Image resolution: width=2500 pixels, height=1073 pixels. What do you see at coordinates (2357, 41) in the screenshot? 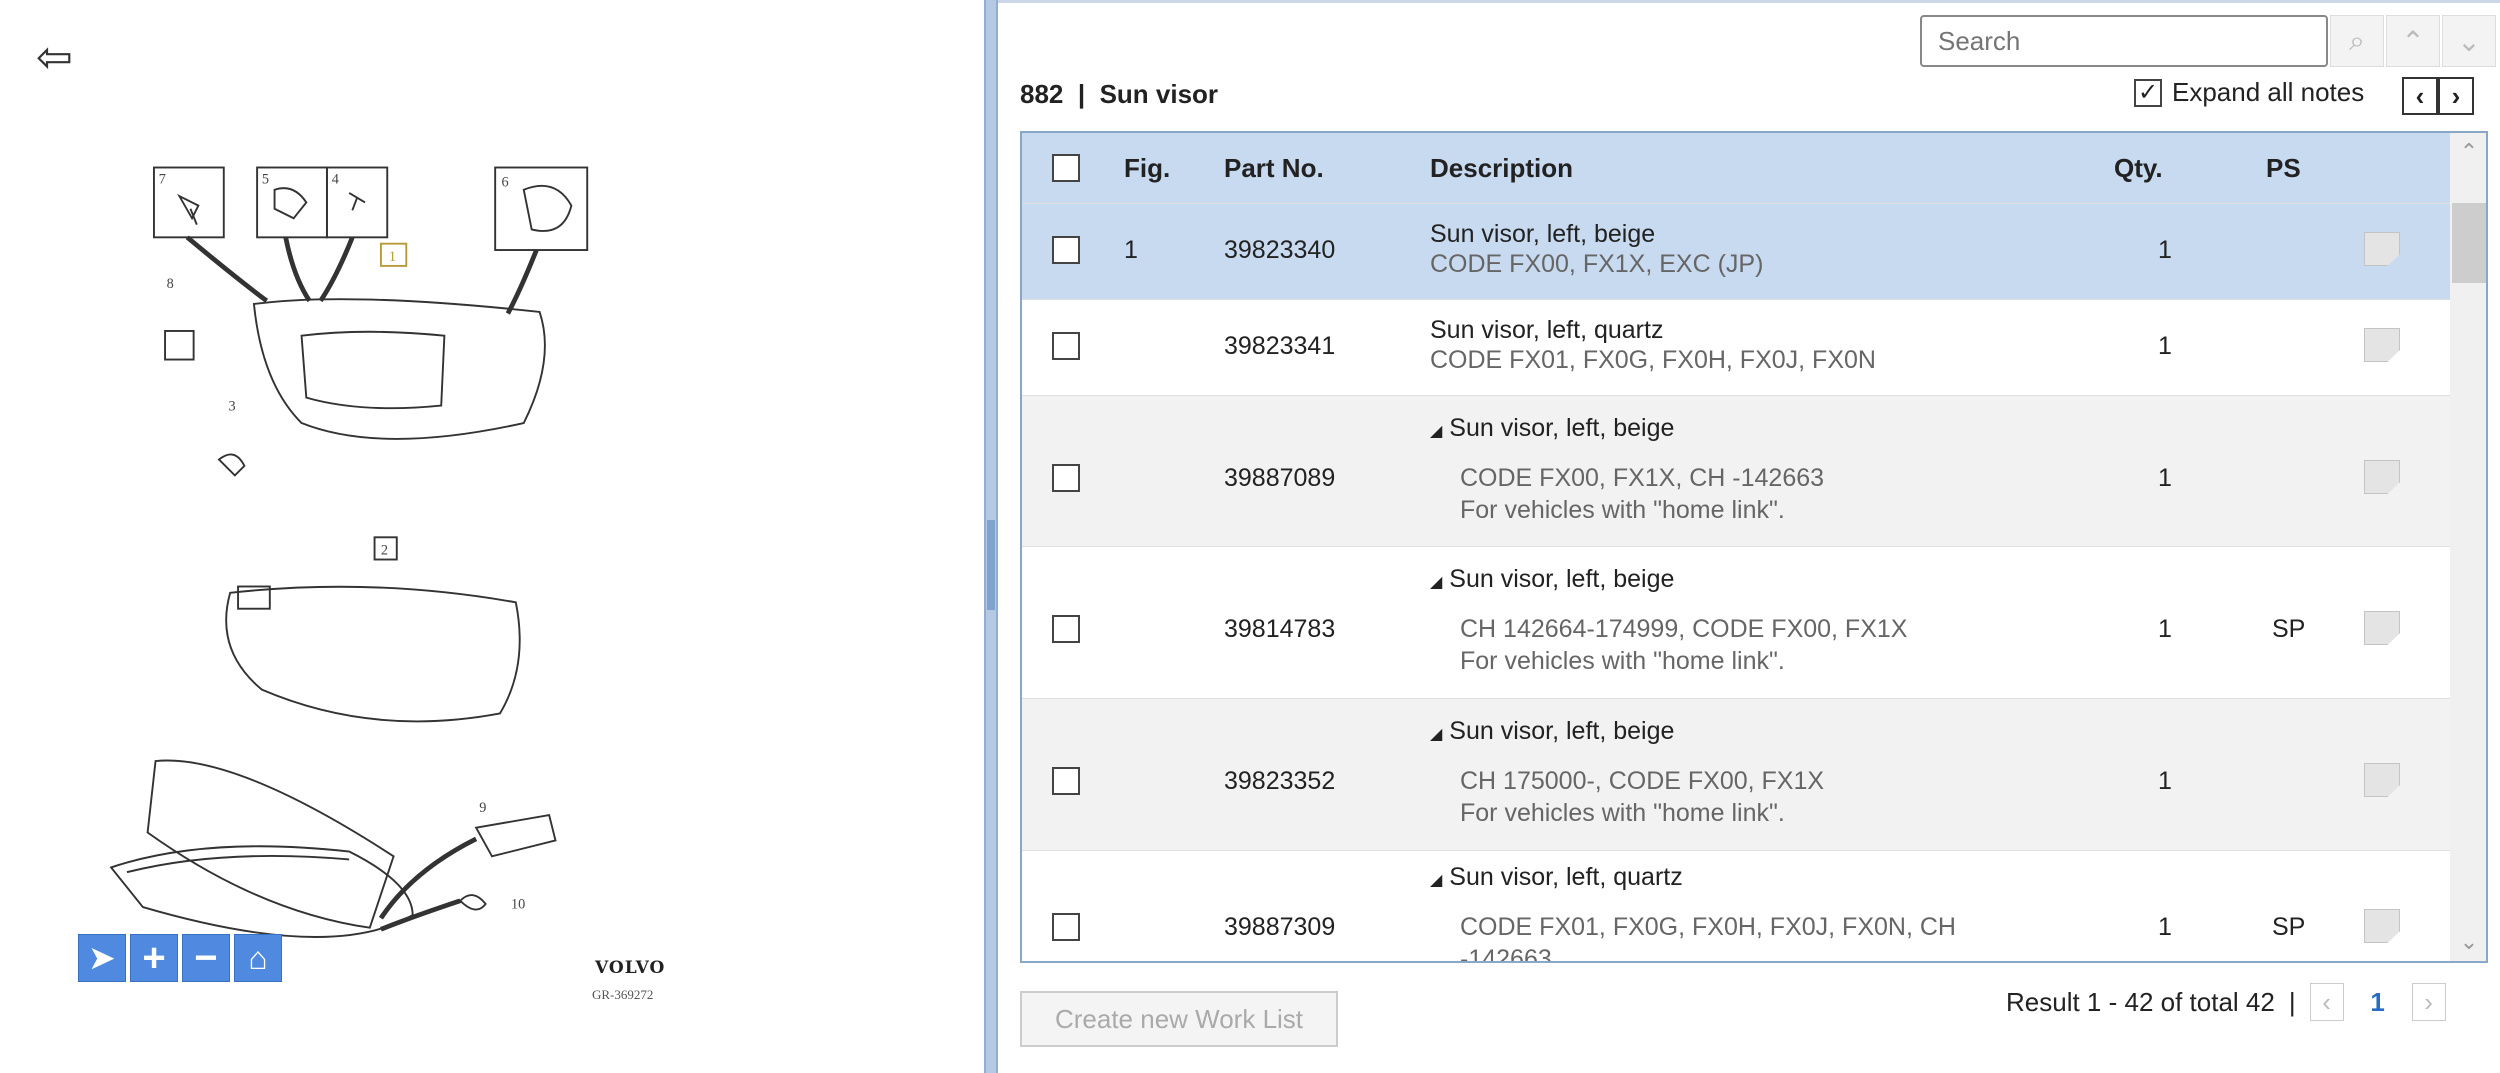
I see `search-icon: ⌕` at bounding box center [2357, 41].